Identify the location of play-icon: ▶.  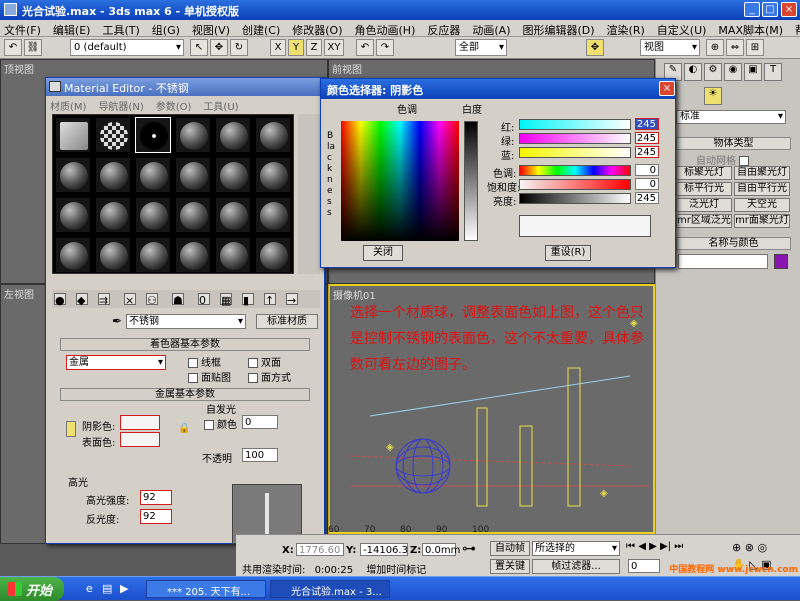
(653, 546).